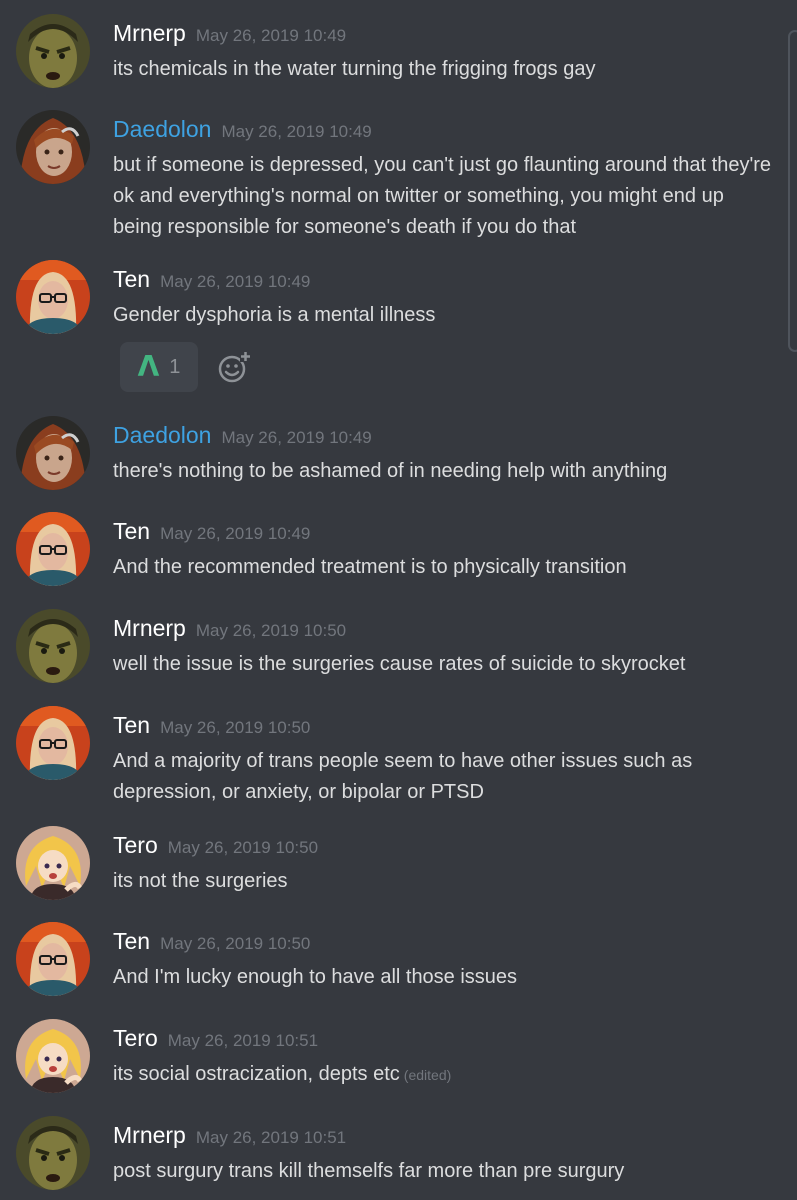 The width and height of the screenshot is (797, 1200). I want to click on message-header: Mrnerp May 26, 2019 10:51, so click(229, 1137).